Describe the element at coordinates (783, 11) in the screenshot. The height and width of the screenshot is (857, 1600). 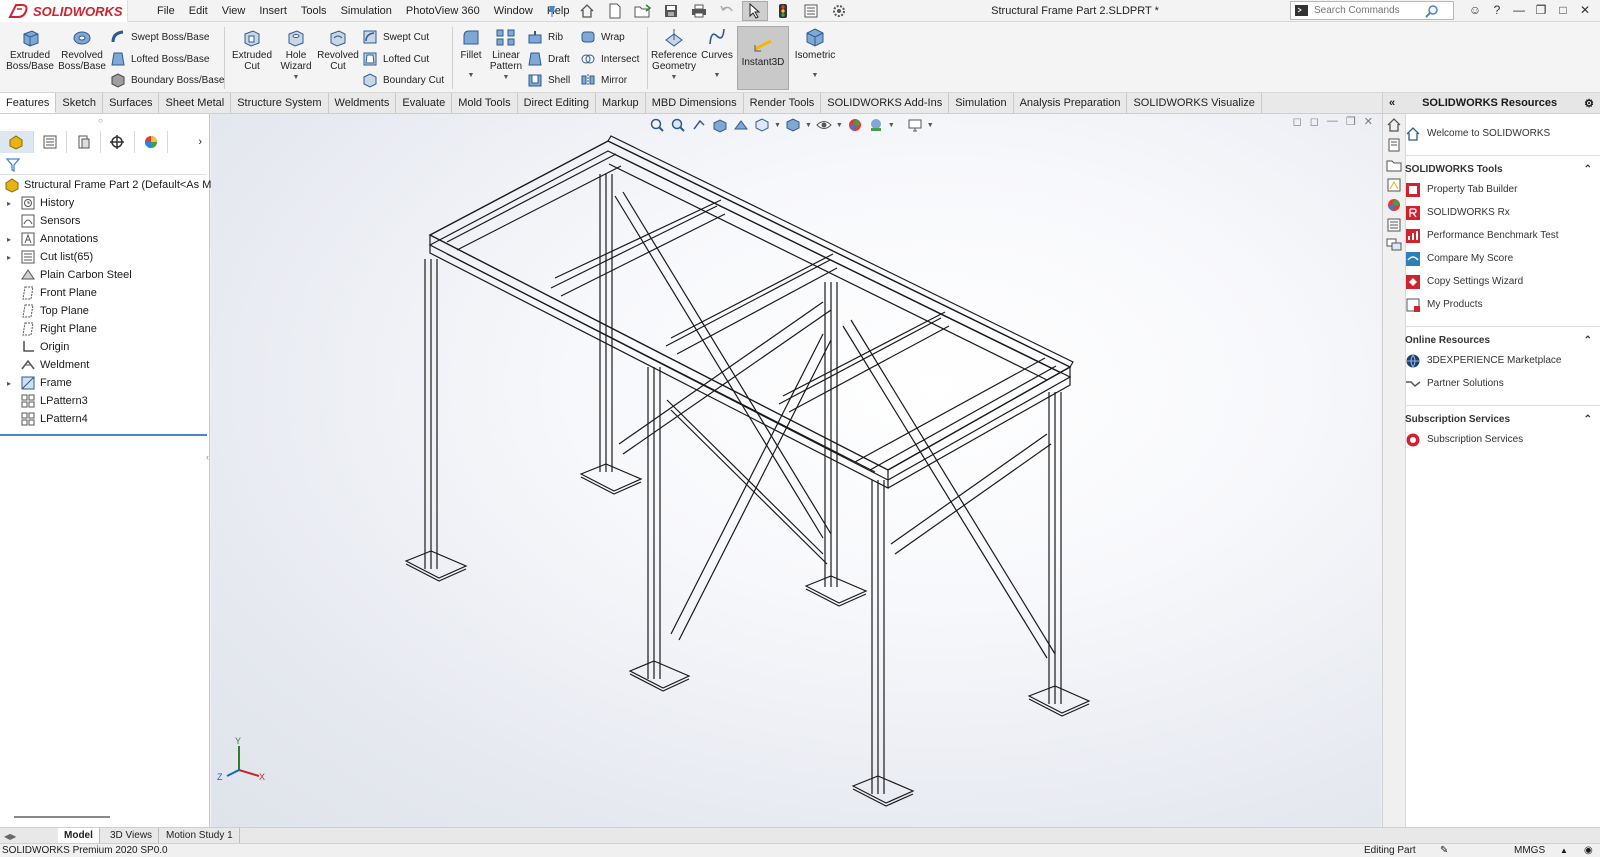
I see `rebuild-button` at that location.